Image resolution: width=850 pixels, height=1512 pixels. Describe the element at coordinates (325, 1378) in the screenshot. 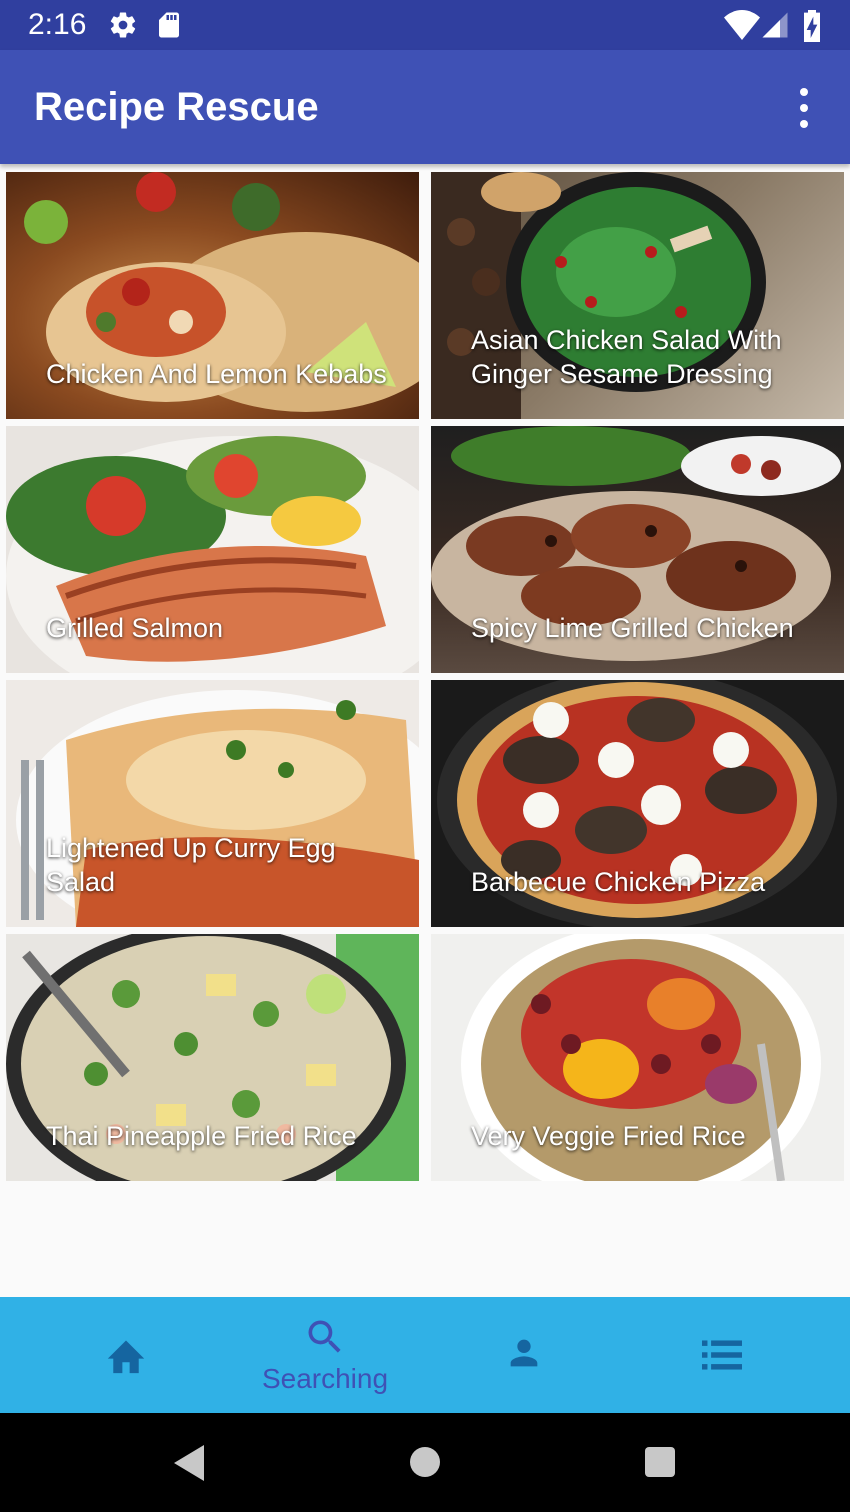

I see `nav-item-label: Searching` at that location.